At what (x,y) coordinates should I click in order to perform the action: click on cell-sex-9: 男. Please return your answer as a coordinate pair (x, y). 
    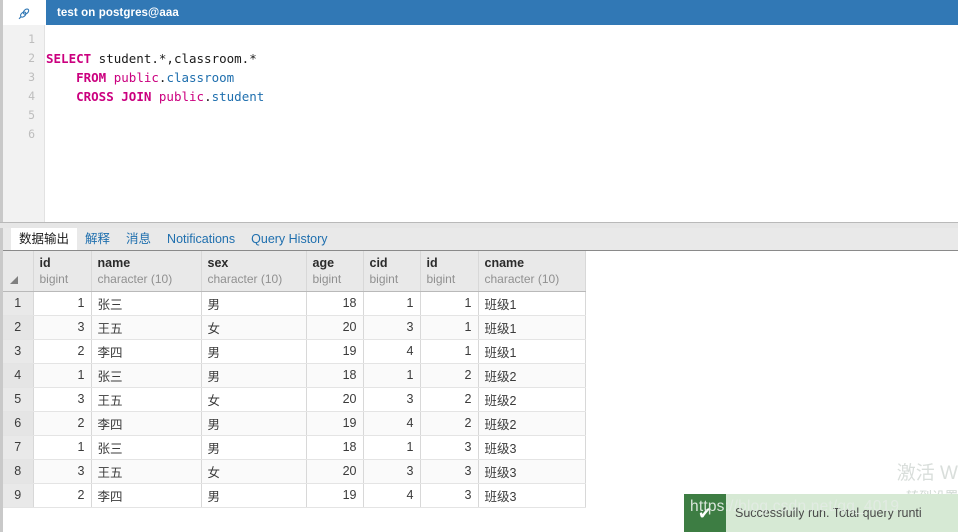
    Looking at the image, I should click on (254, 495).